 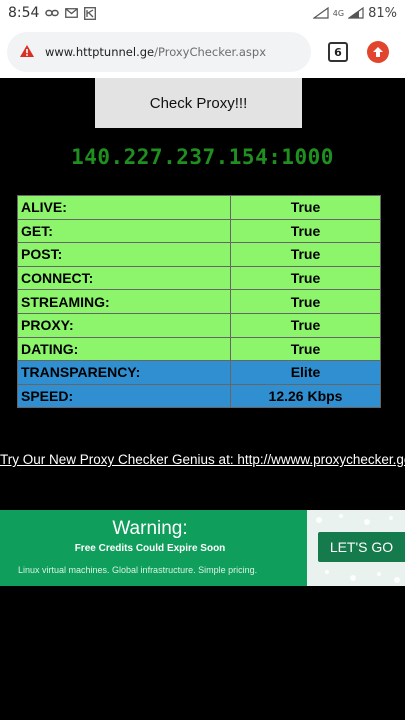 I want to click on check-proxy-button: Check Proxy!!!, so click(x=198, y=103).